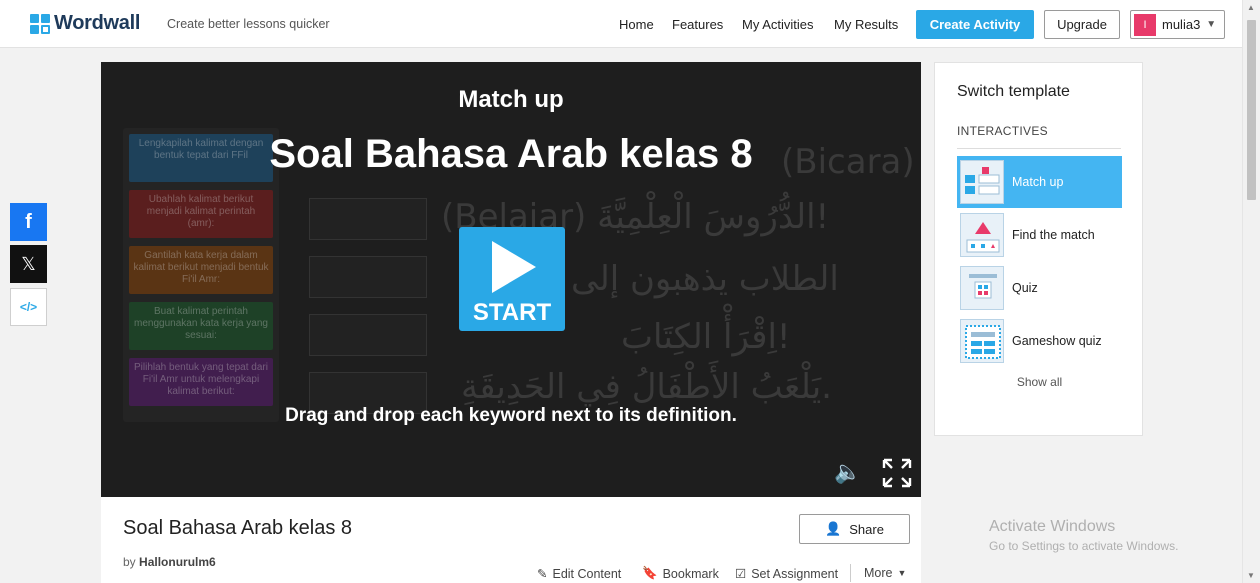 The width and height of the screenshot is (1260, 583). What do you see at coordinates (248, 24) in the screenshot?
I see `tagline: Create better lessons quicker` at bounding box center [248, 24].